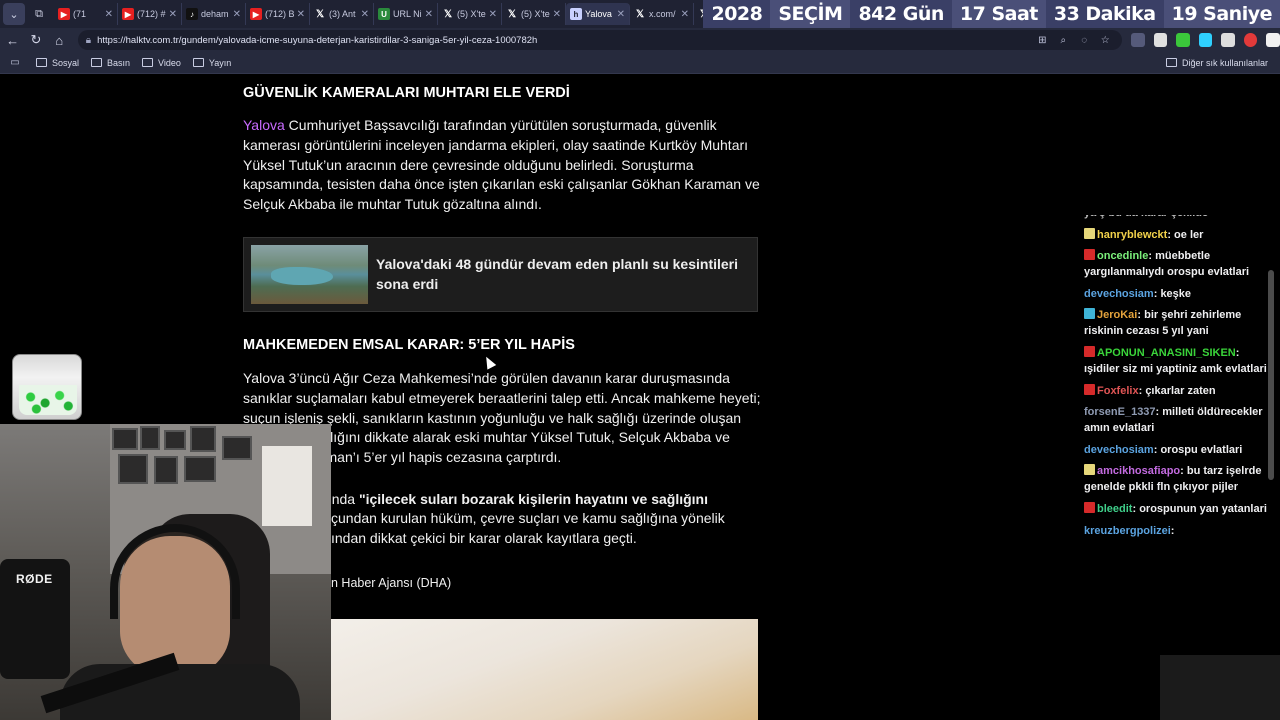 The image size is (1280, 720). Describe the element at coordinates (1177, 509) in the screenshot. I see `chat-message: bleedit: orospunun yan yatanlari` at that location.